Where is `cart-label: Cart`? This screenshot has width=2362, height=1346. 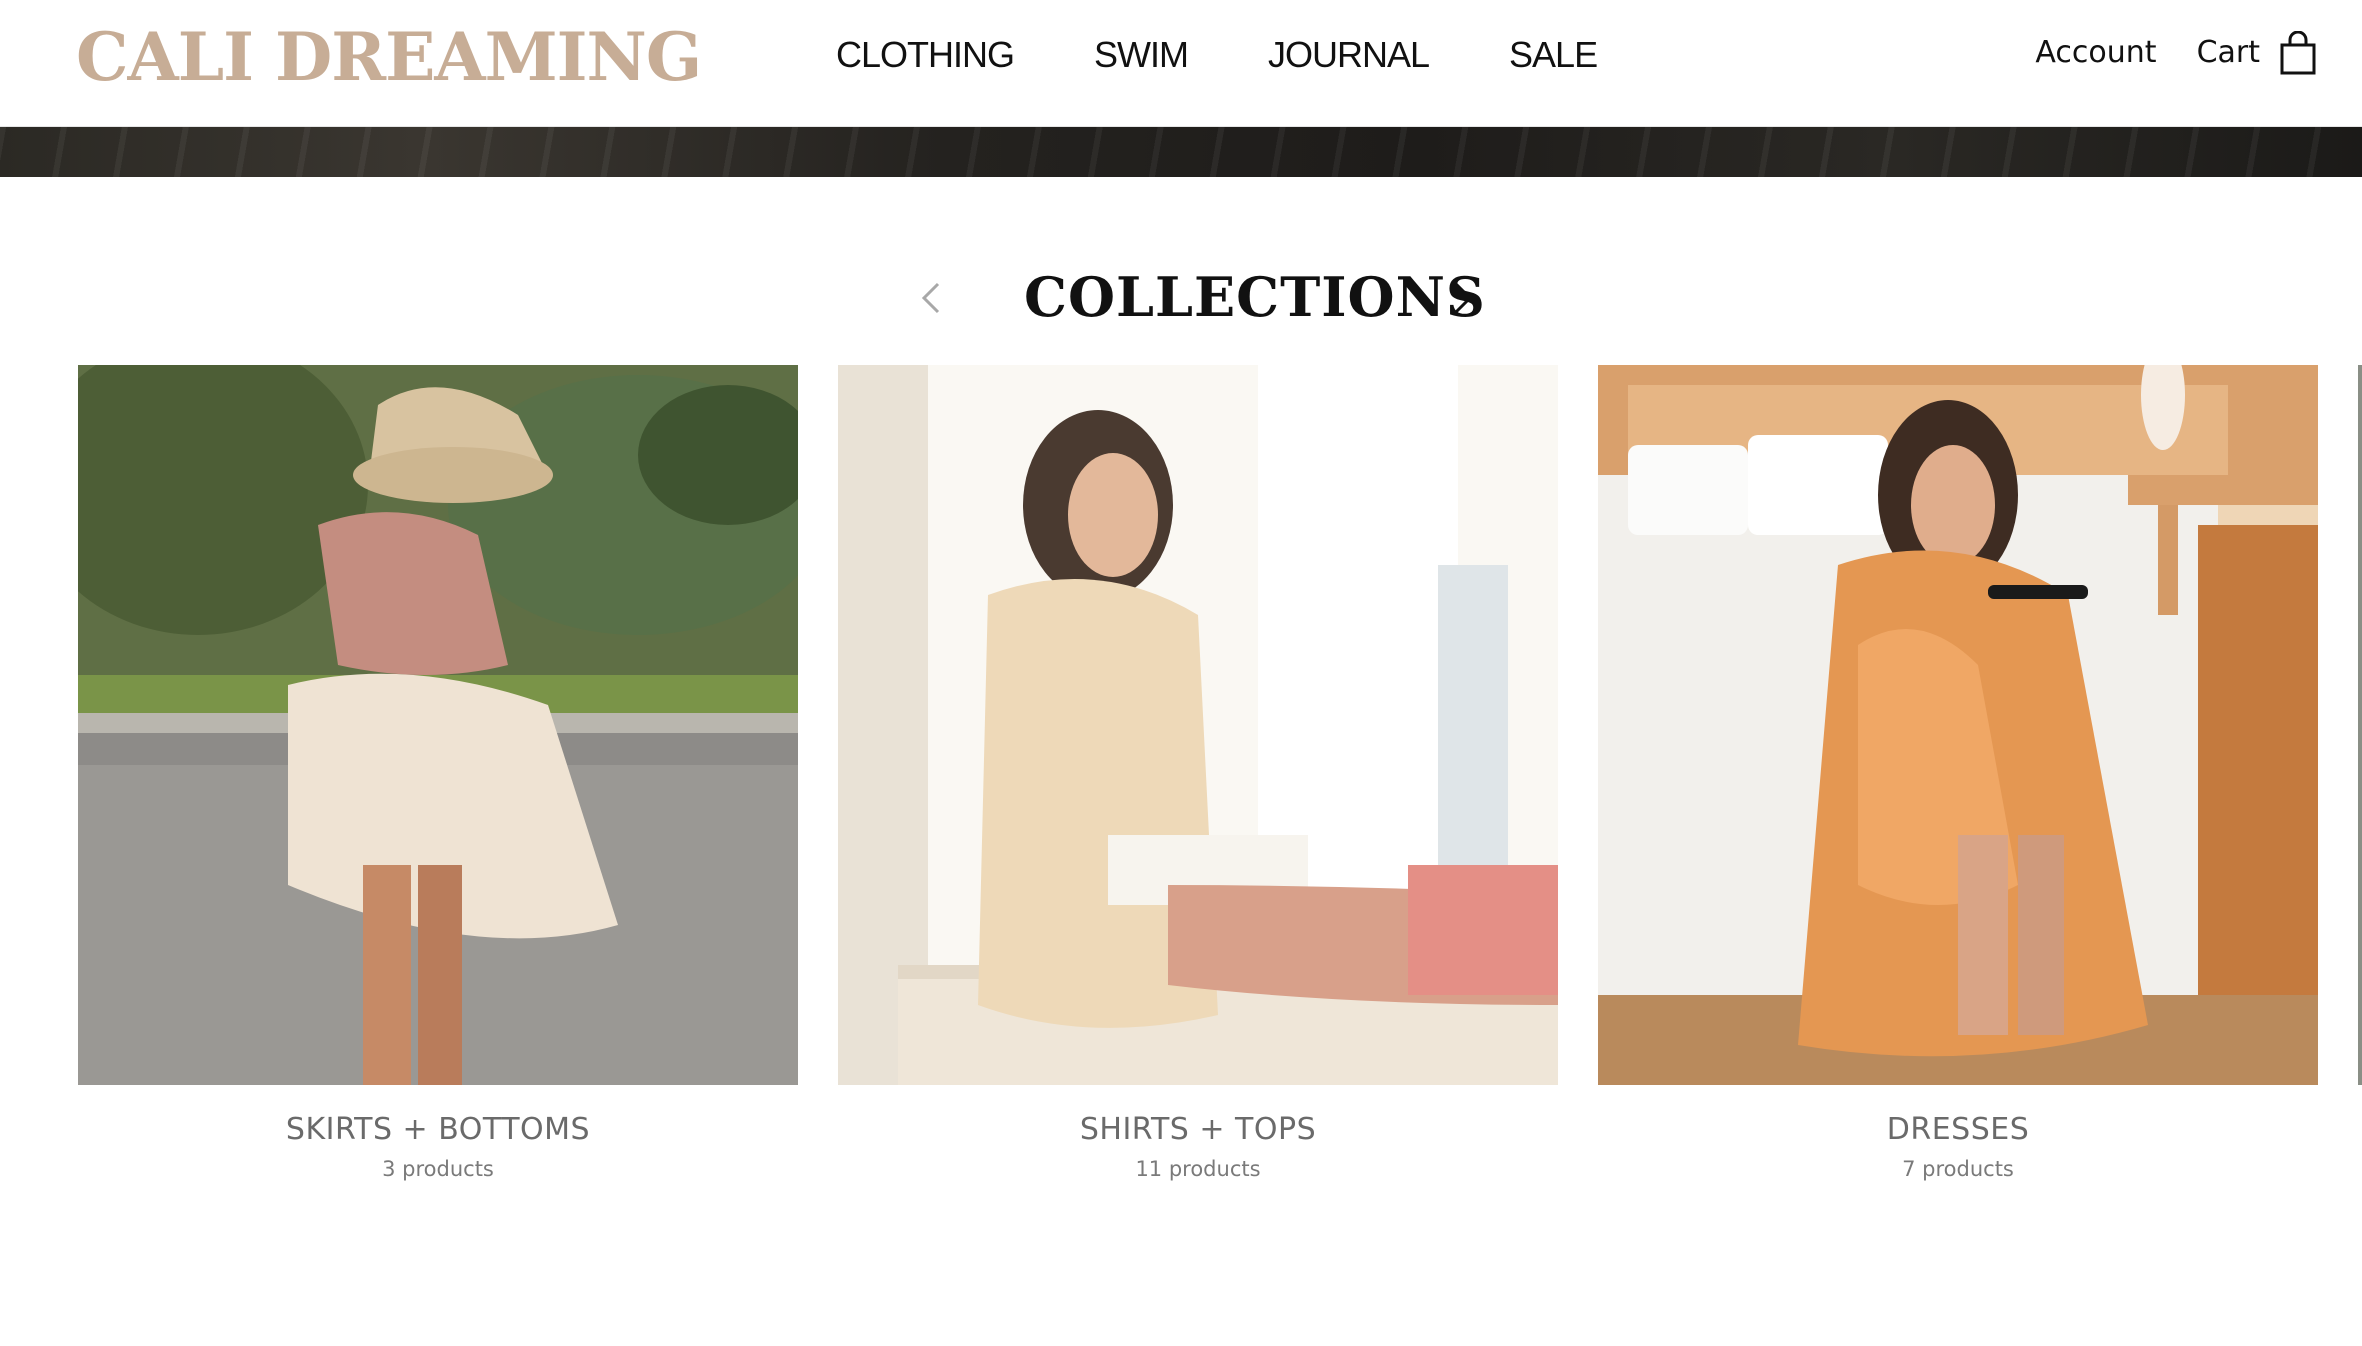
cart-label: Cart is located at coordinates (2228, 52).